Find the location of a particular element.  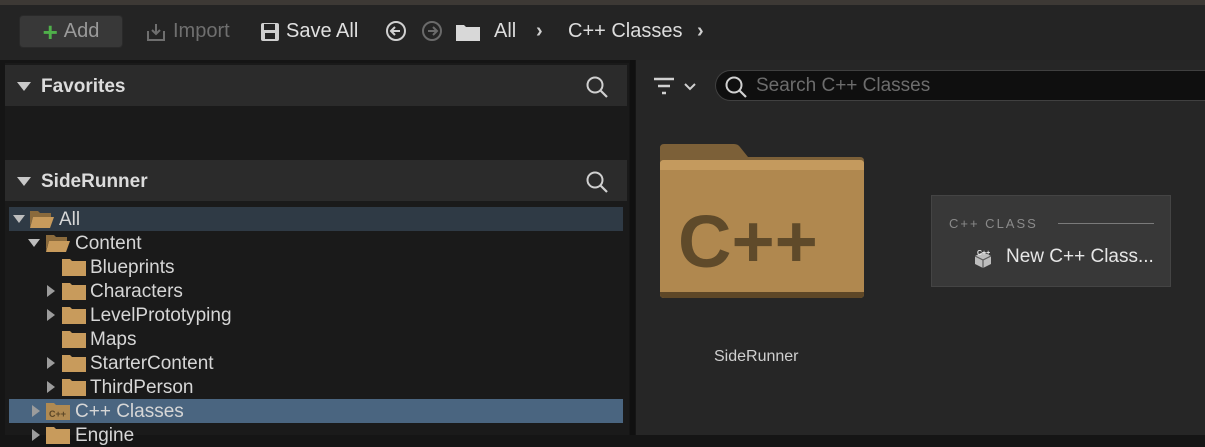

save-all-label: Save All is located at coordinates (322, 31).